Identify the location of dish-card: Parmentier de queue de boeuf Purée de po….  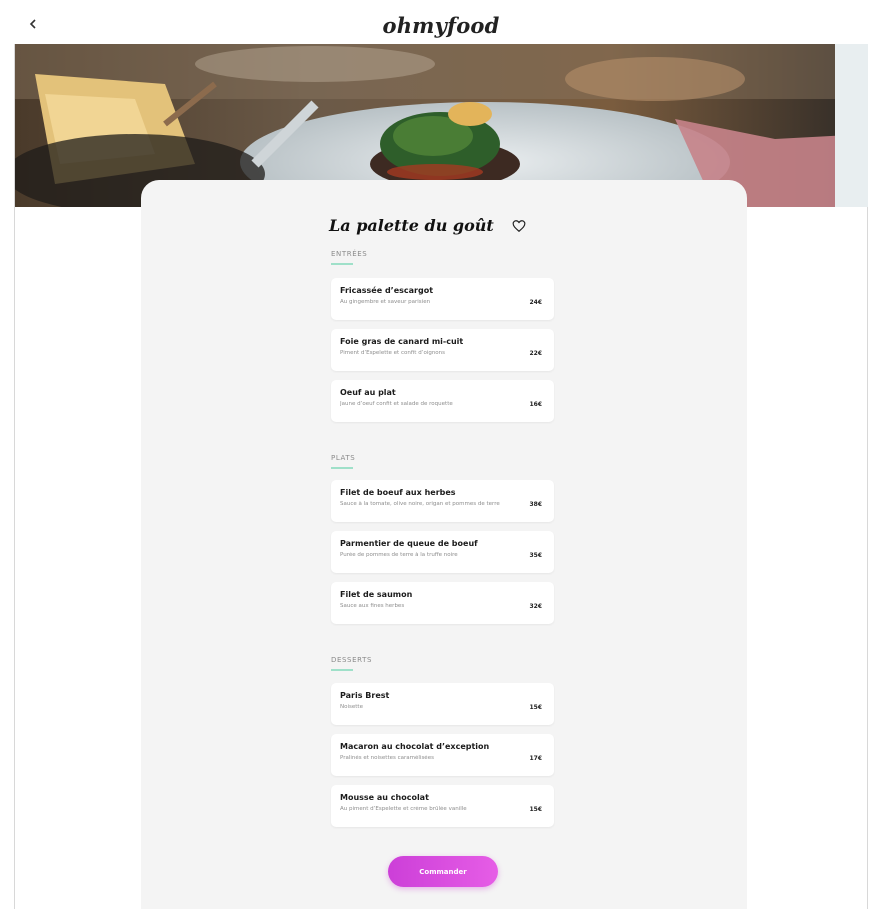
(442, 552).